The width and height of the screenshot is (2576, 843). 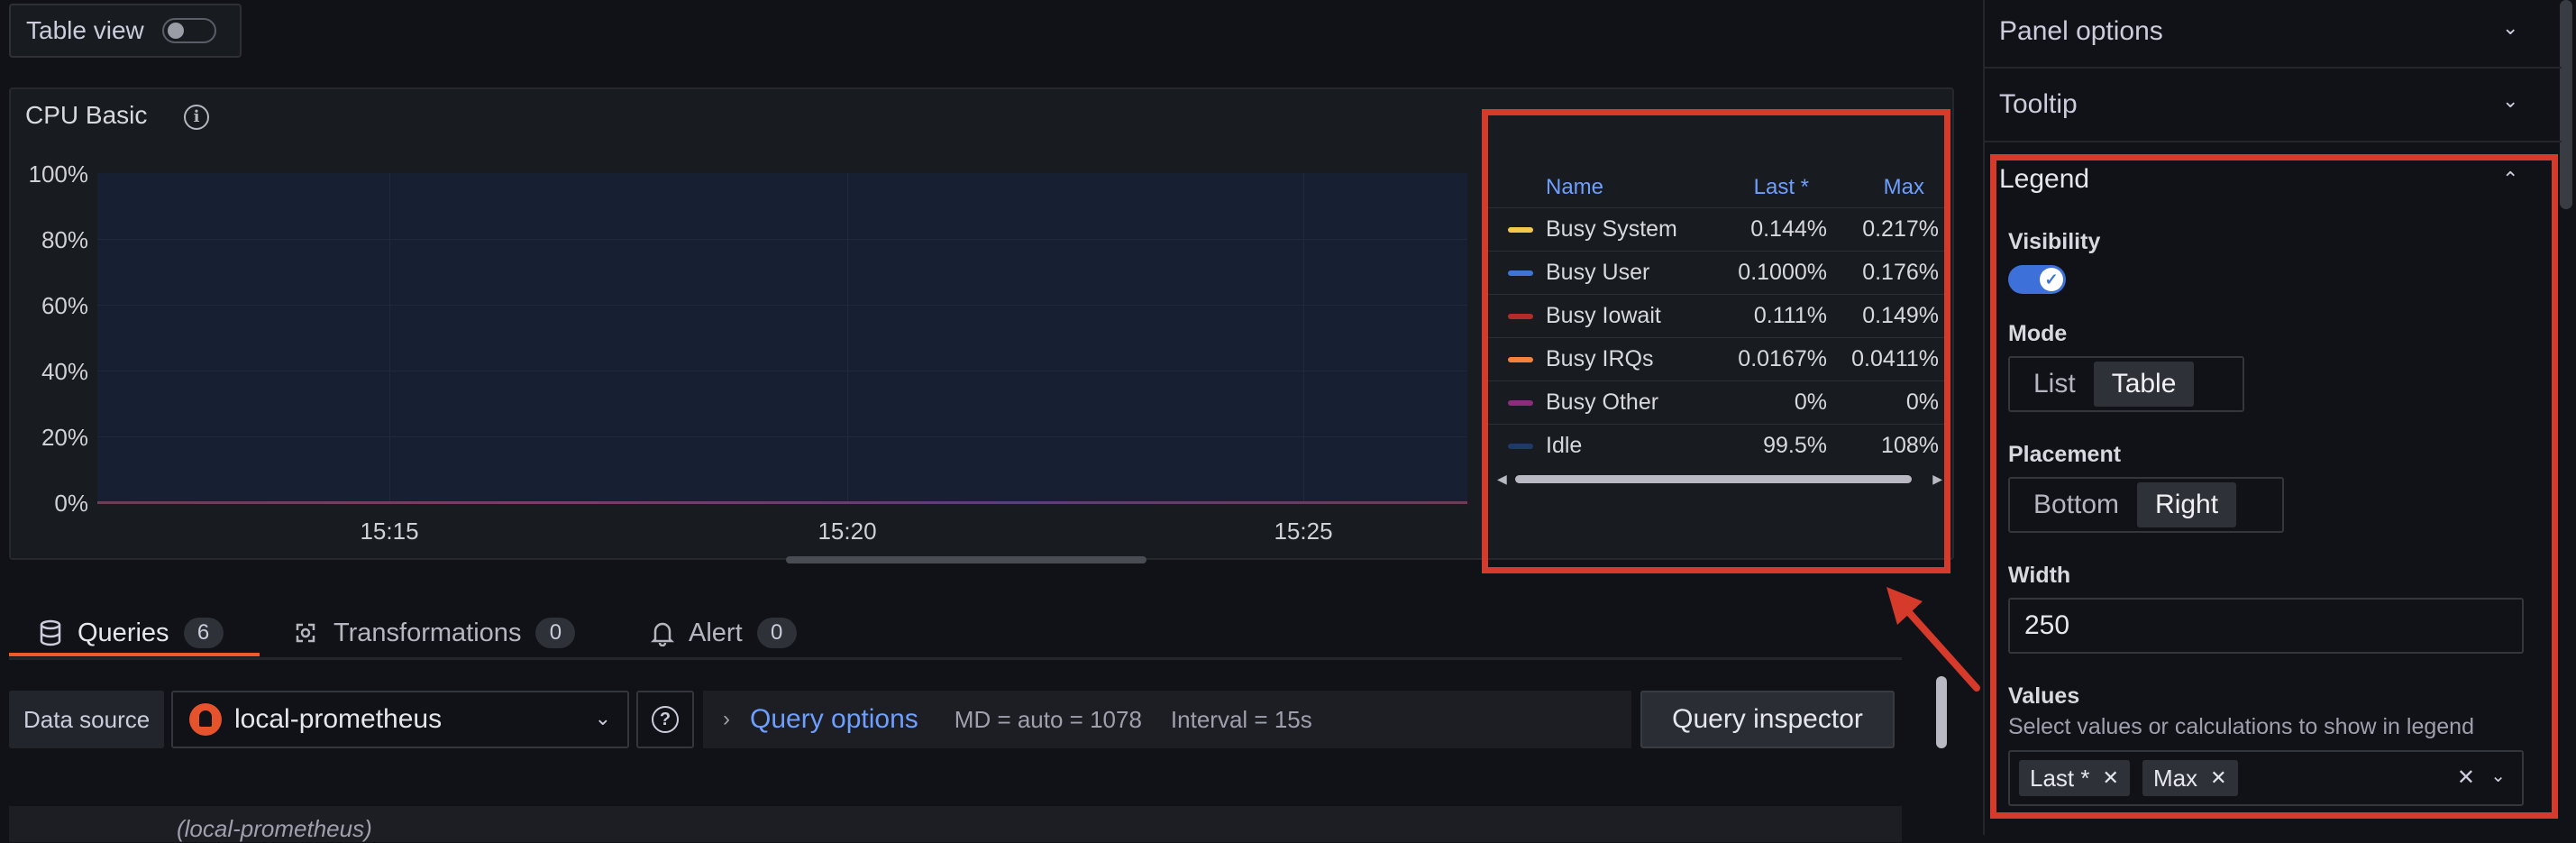 What do you see at coordinates (1502, 480) in the screenshot?
I see `scroll-left-icon: ◀` at bounding box center [1502, 480].